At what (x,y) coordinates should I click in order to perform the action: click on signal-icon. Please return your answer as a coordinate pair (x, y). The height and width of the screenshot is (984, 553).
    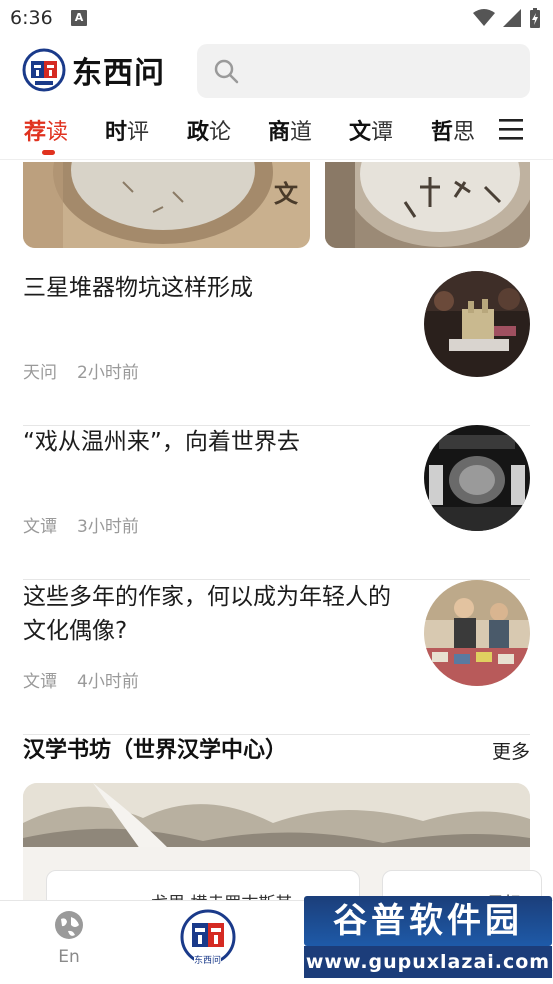
    Looking at the image, I should click on (512, 18).